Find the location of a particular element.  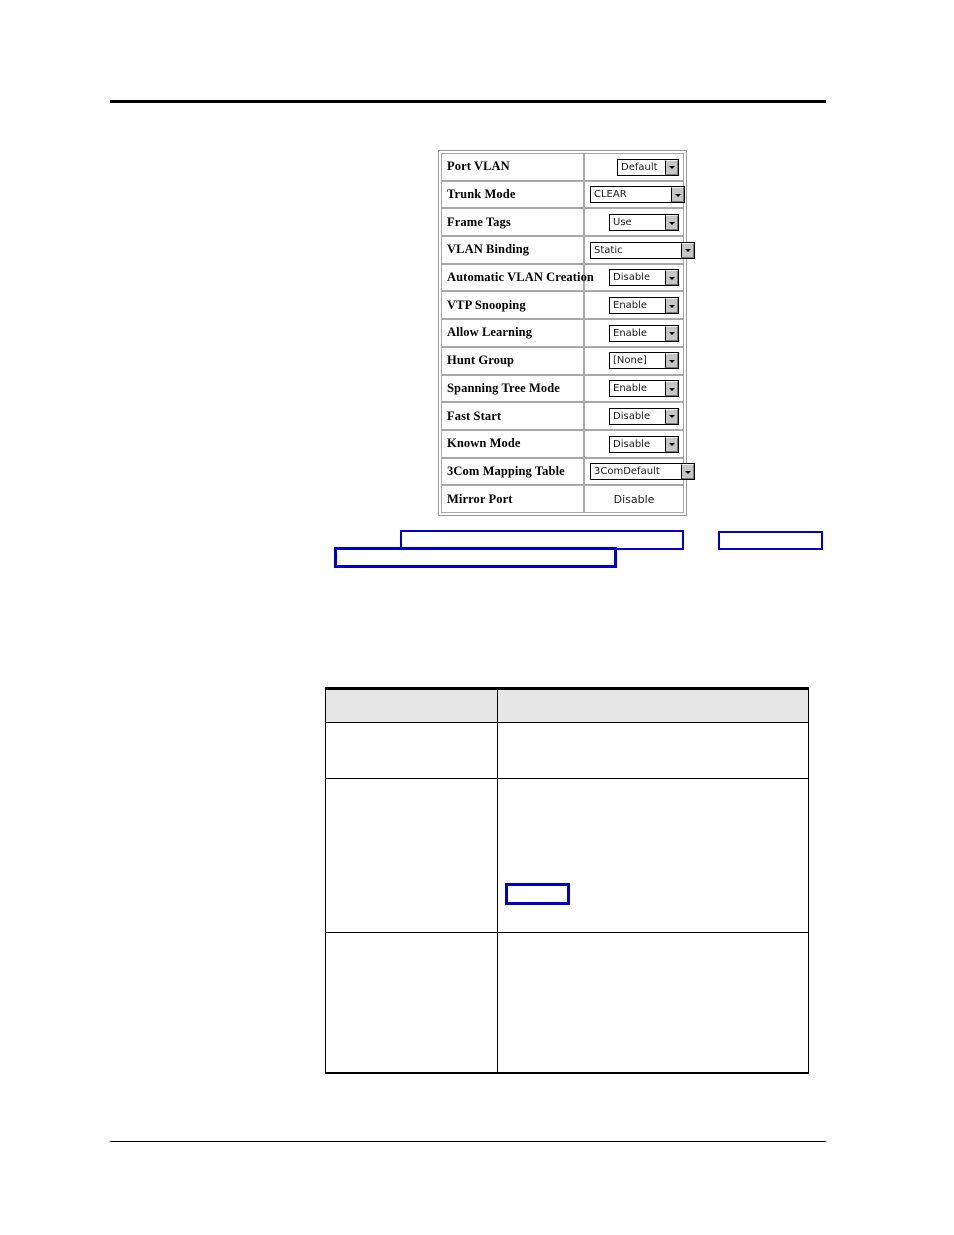

table-header-row is located at coordinates (567, 705).